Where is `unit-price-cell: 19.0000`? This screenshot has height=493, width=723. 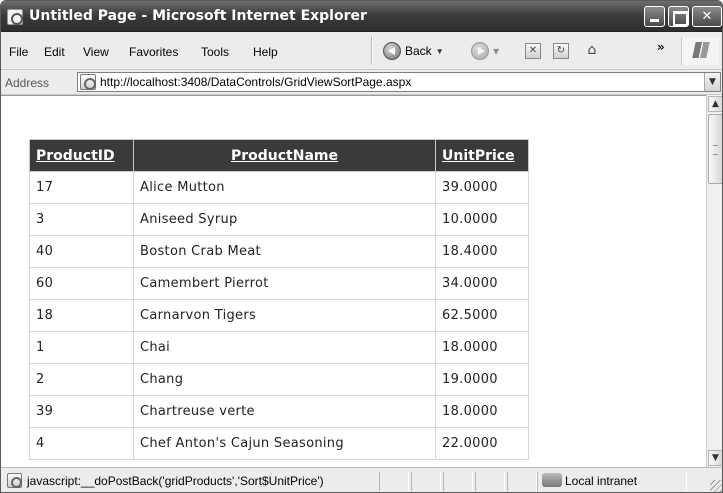 unit-price-cell: 19.0000 is located at coordinates (482, 379).